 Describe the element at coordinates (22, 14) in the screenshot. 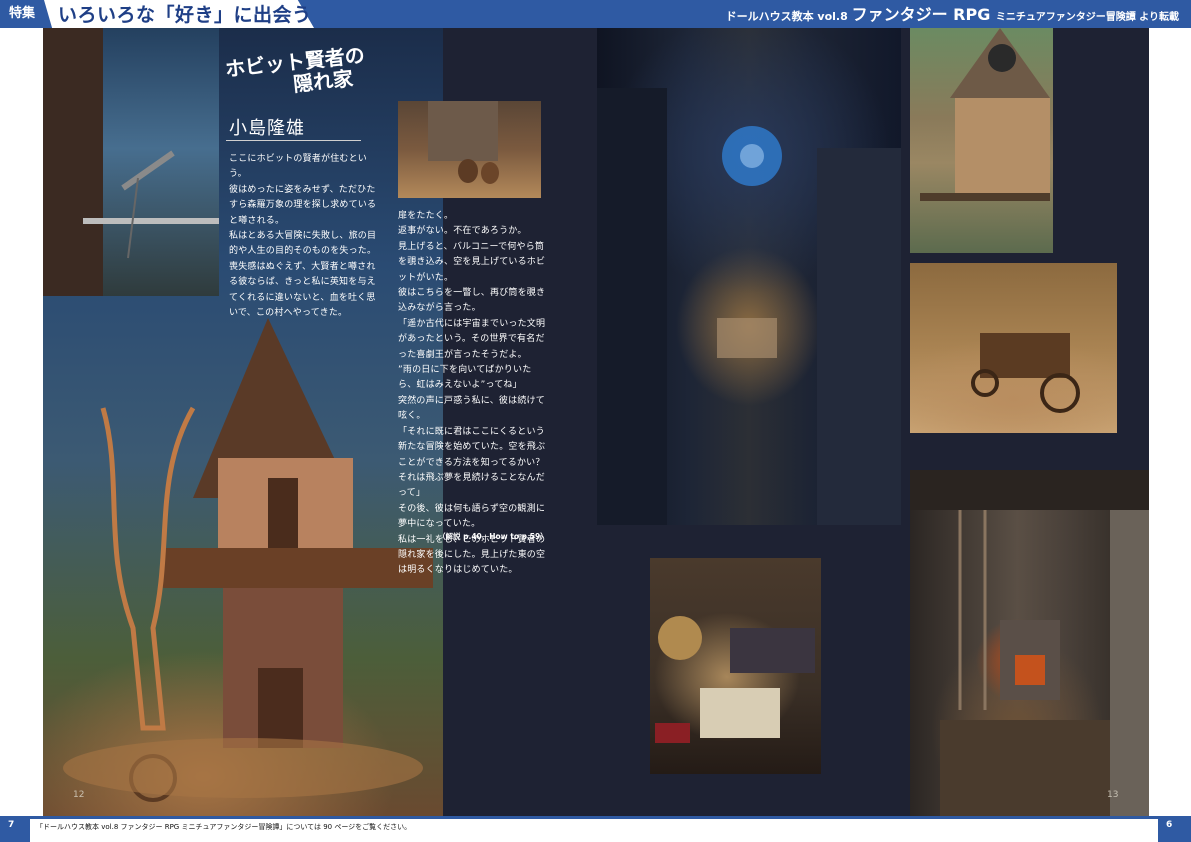

I see `feature-tag: 特集` at that location.